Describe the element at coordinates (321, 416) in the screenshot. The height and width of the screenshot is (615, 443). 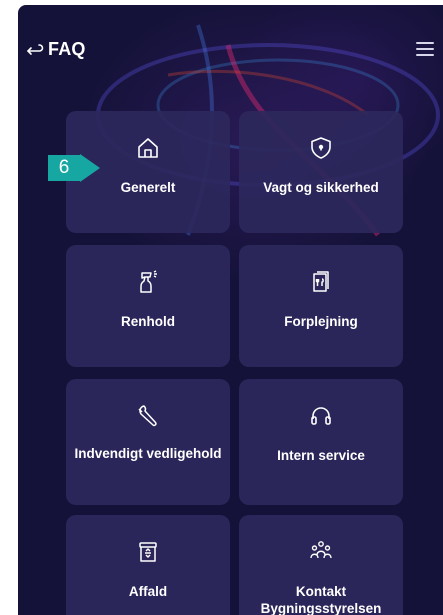
I see `headset-icon` at that location.